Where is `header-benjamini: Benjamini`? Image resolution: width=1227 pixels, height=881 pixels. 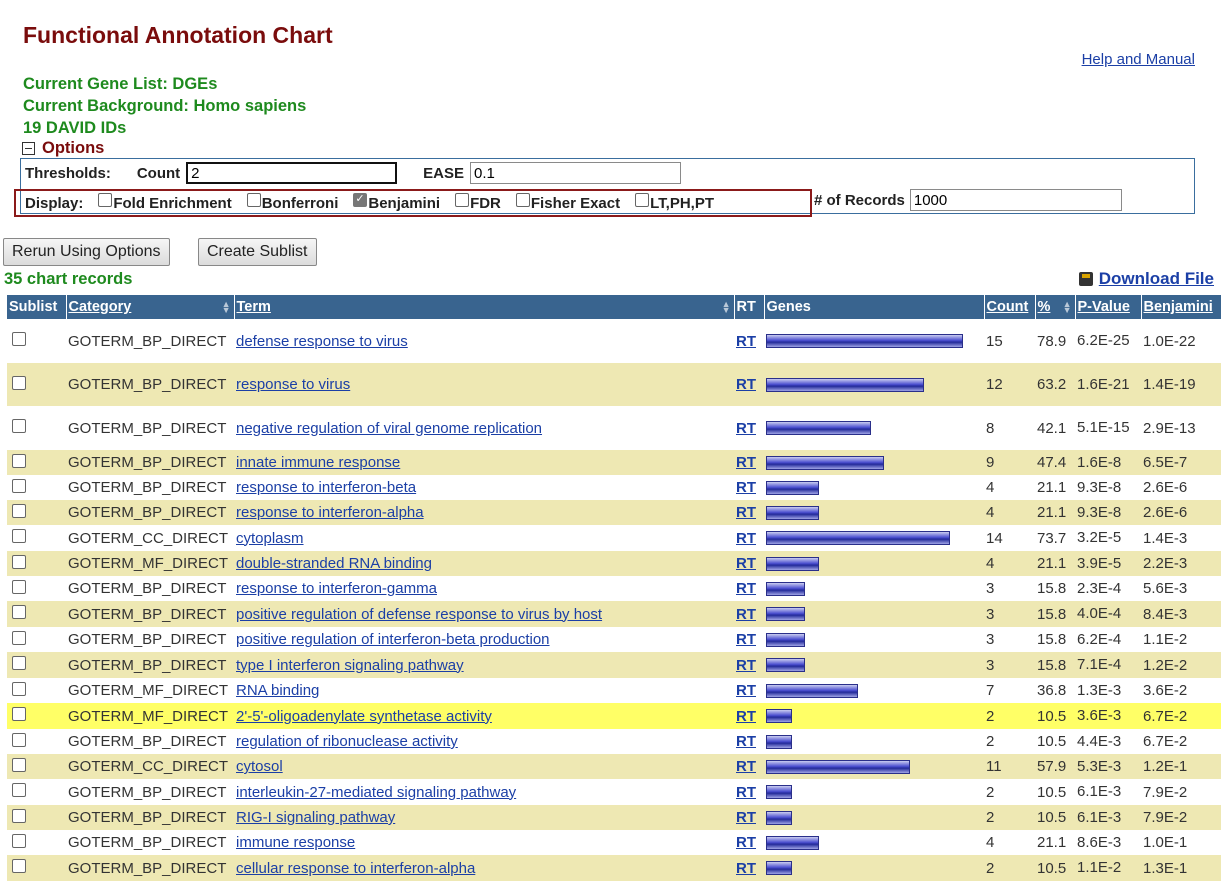 header-benjamini: Benjamini is located at coordinates (1181, 307).